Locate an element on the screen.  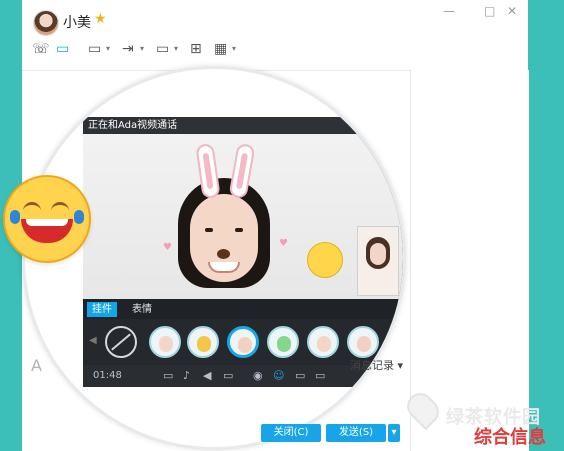
phone-call-button: ☏ is located at coordinates (41, 49).